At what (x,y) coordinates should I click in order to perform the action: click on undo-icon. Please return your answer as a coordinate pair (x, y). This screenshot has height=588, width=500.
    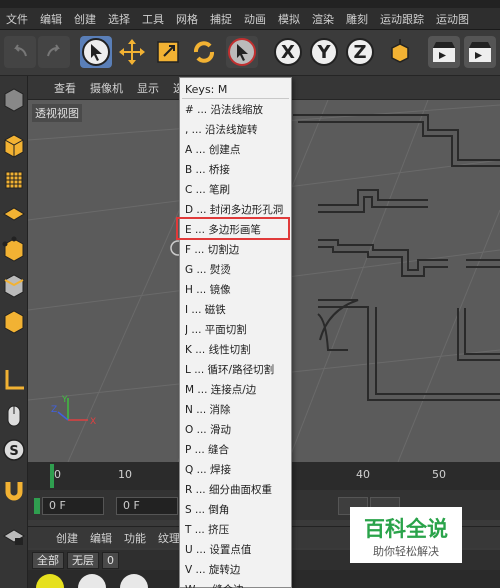
    Looking at the image, I should click on (20, 52).